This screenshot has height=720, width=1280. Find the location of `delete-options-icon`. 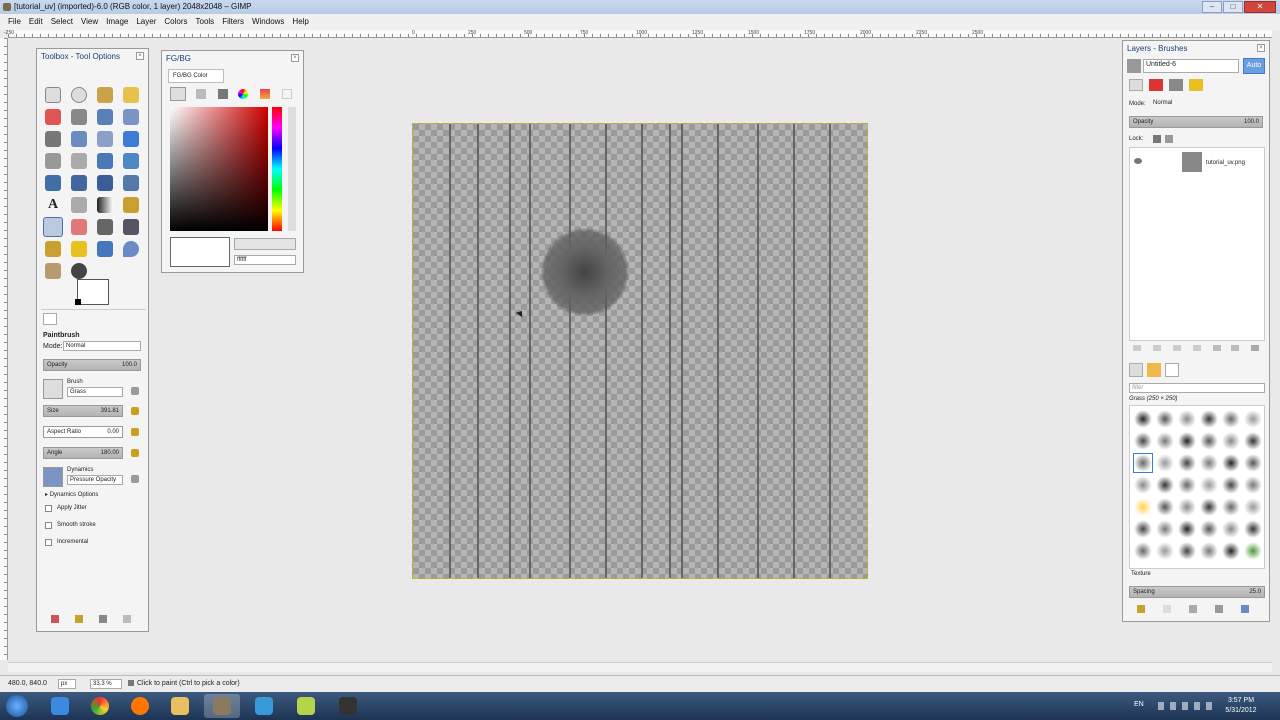

delete-options-icon is located at coordinates (103, 619).